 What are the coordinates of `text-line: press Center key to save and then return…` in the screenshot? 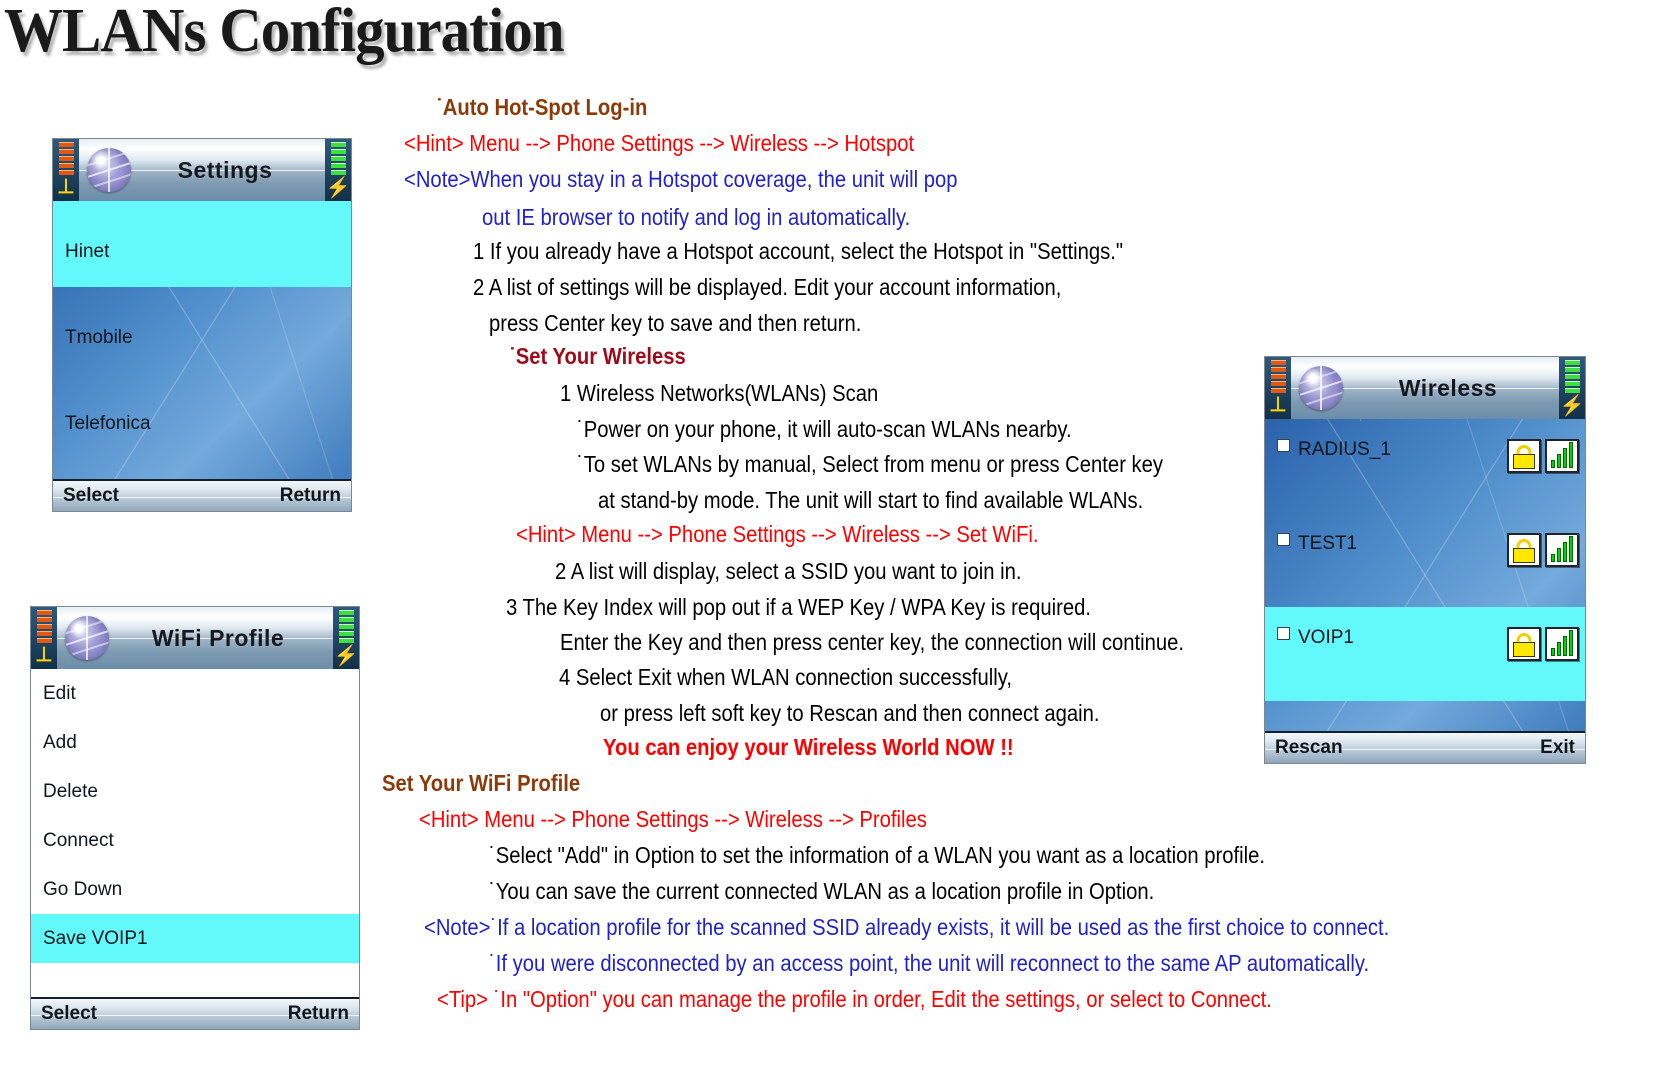 It's located at (675, 323).